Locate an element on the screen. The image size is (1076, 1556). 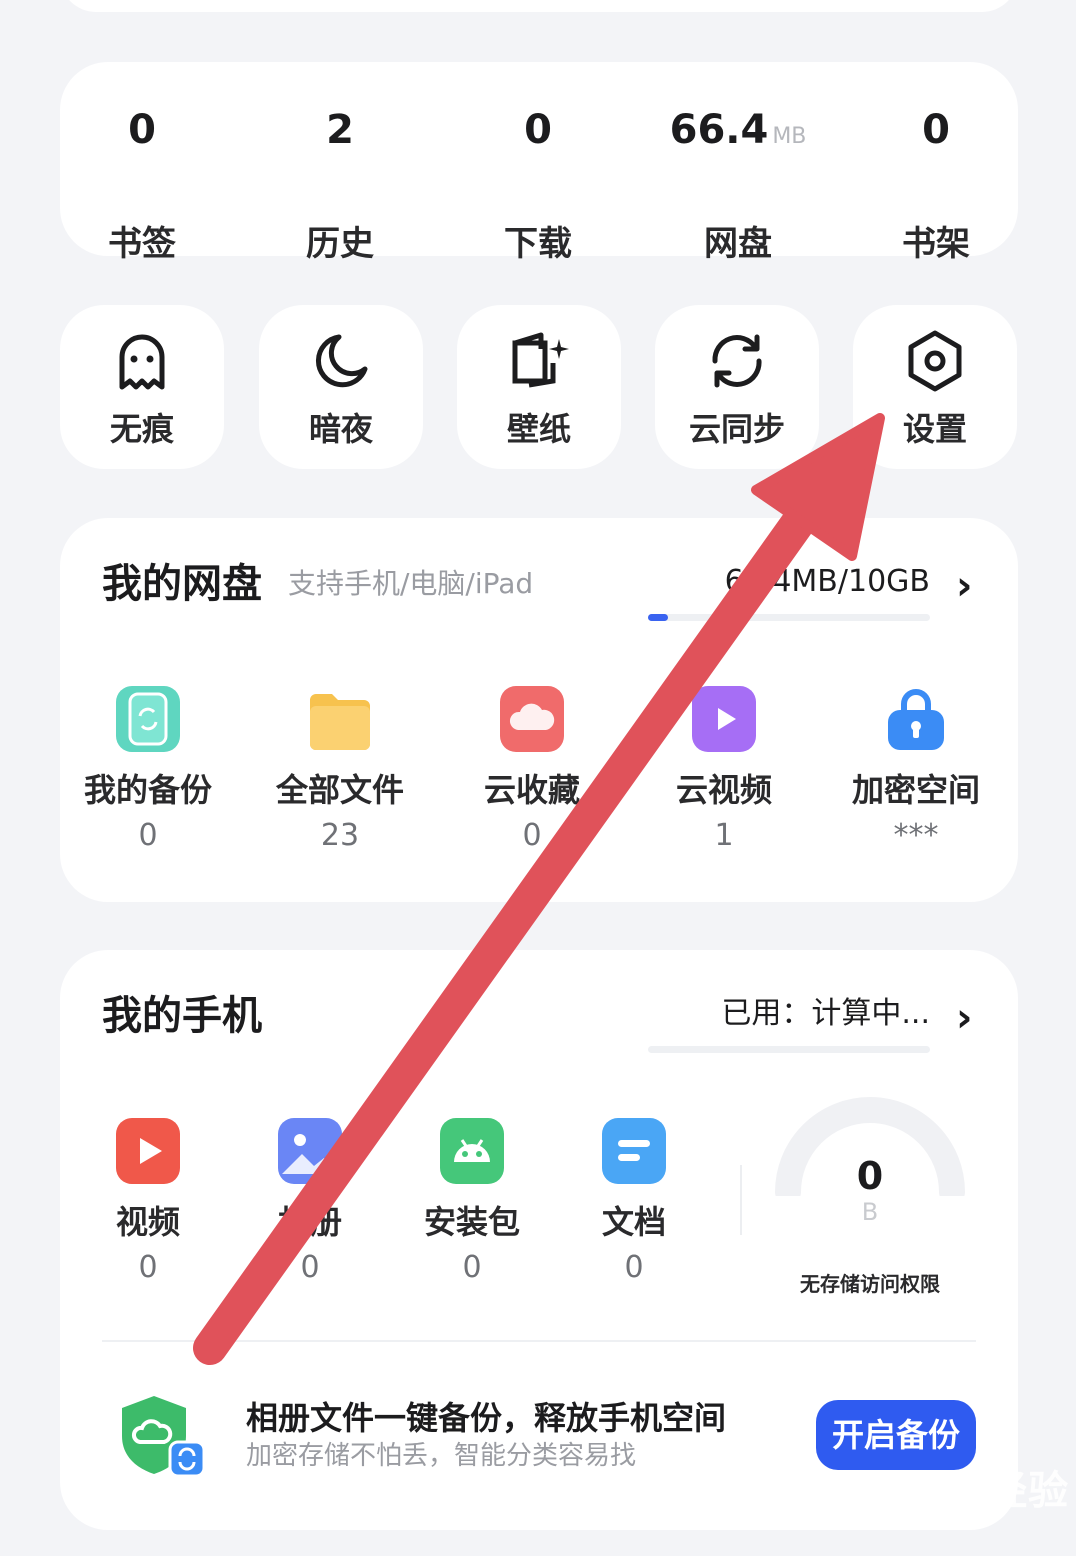
phone-app-documents: 文档 0 is located at coordinates (634, 1202).